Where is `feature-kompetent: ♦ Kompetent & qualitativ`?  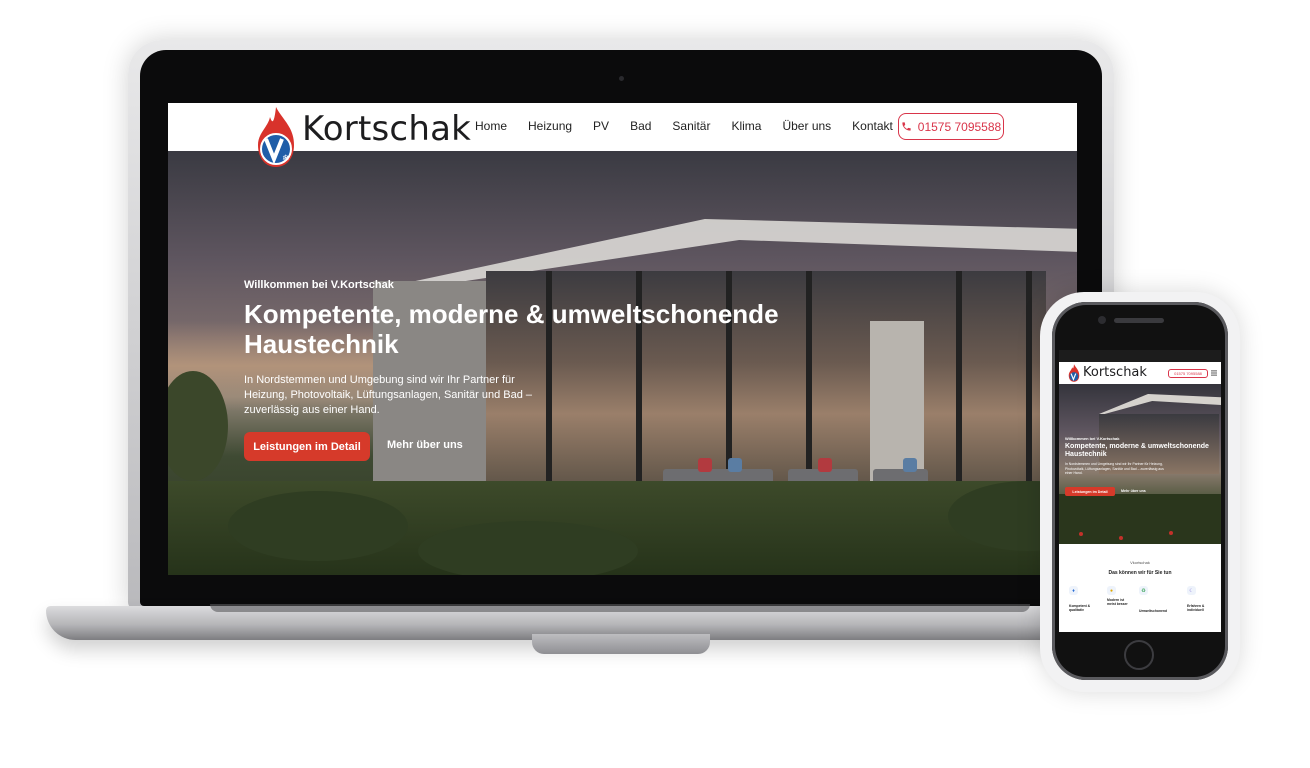
feature-kompetent: ♦ Kompetent & qualitativ is located at coordinates (1082, 599).